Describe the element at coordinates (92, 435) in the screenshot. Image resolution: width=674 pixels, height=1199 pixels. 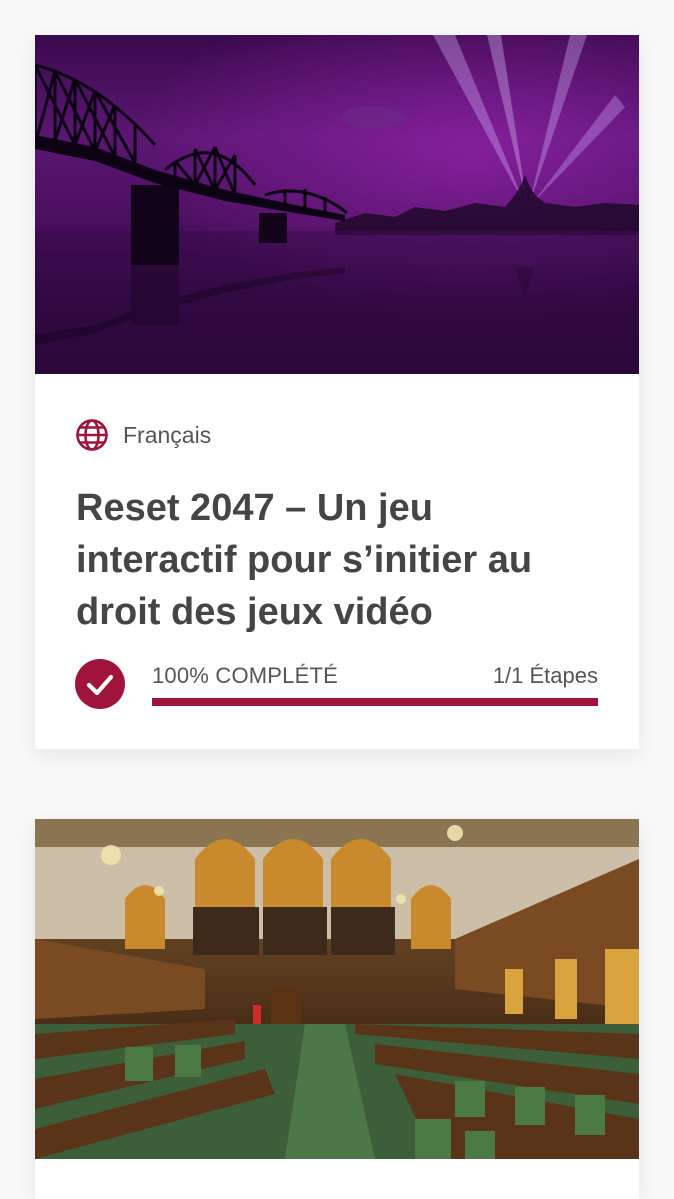
I see `globe-icon` at that location.